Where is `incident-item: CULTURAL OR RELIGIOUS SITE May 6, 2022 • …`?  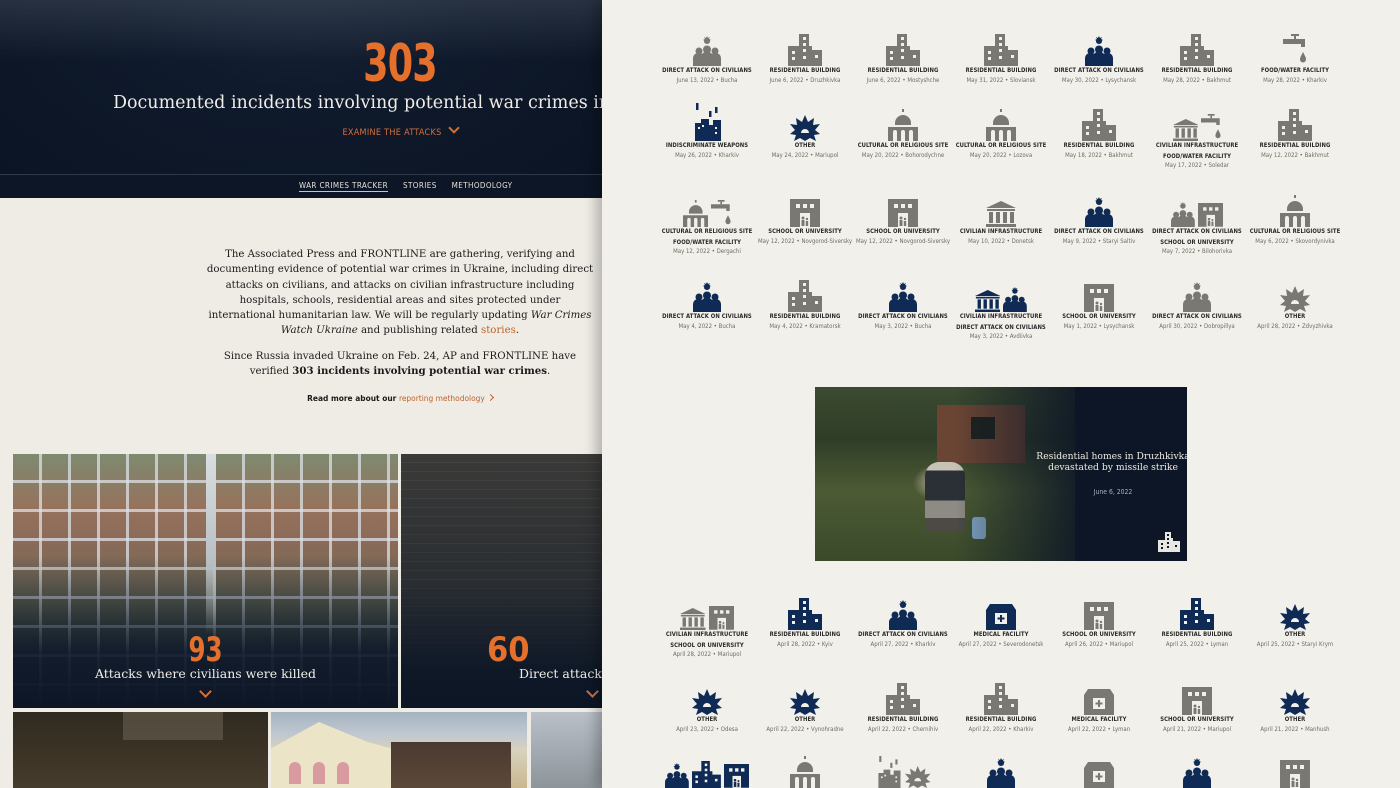
incident-item: CULTURAL OR RELIGIOUS SITE May 6, 2022 • … is located at coordinates (1295, 218).